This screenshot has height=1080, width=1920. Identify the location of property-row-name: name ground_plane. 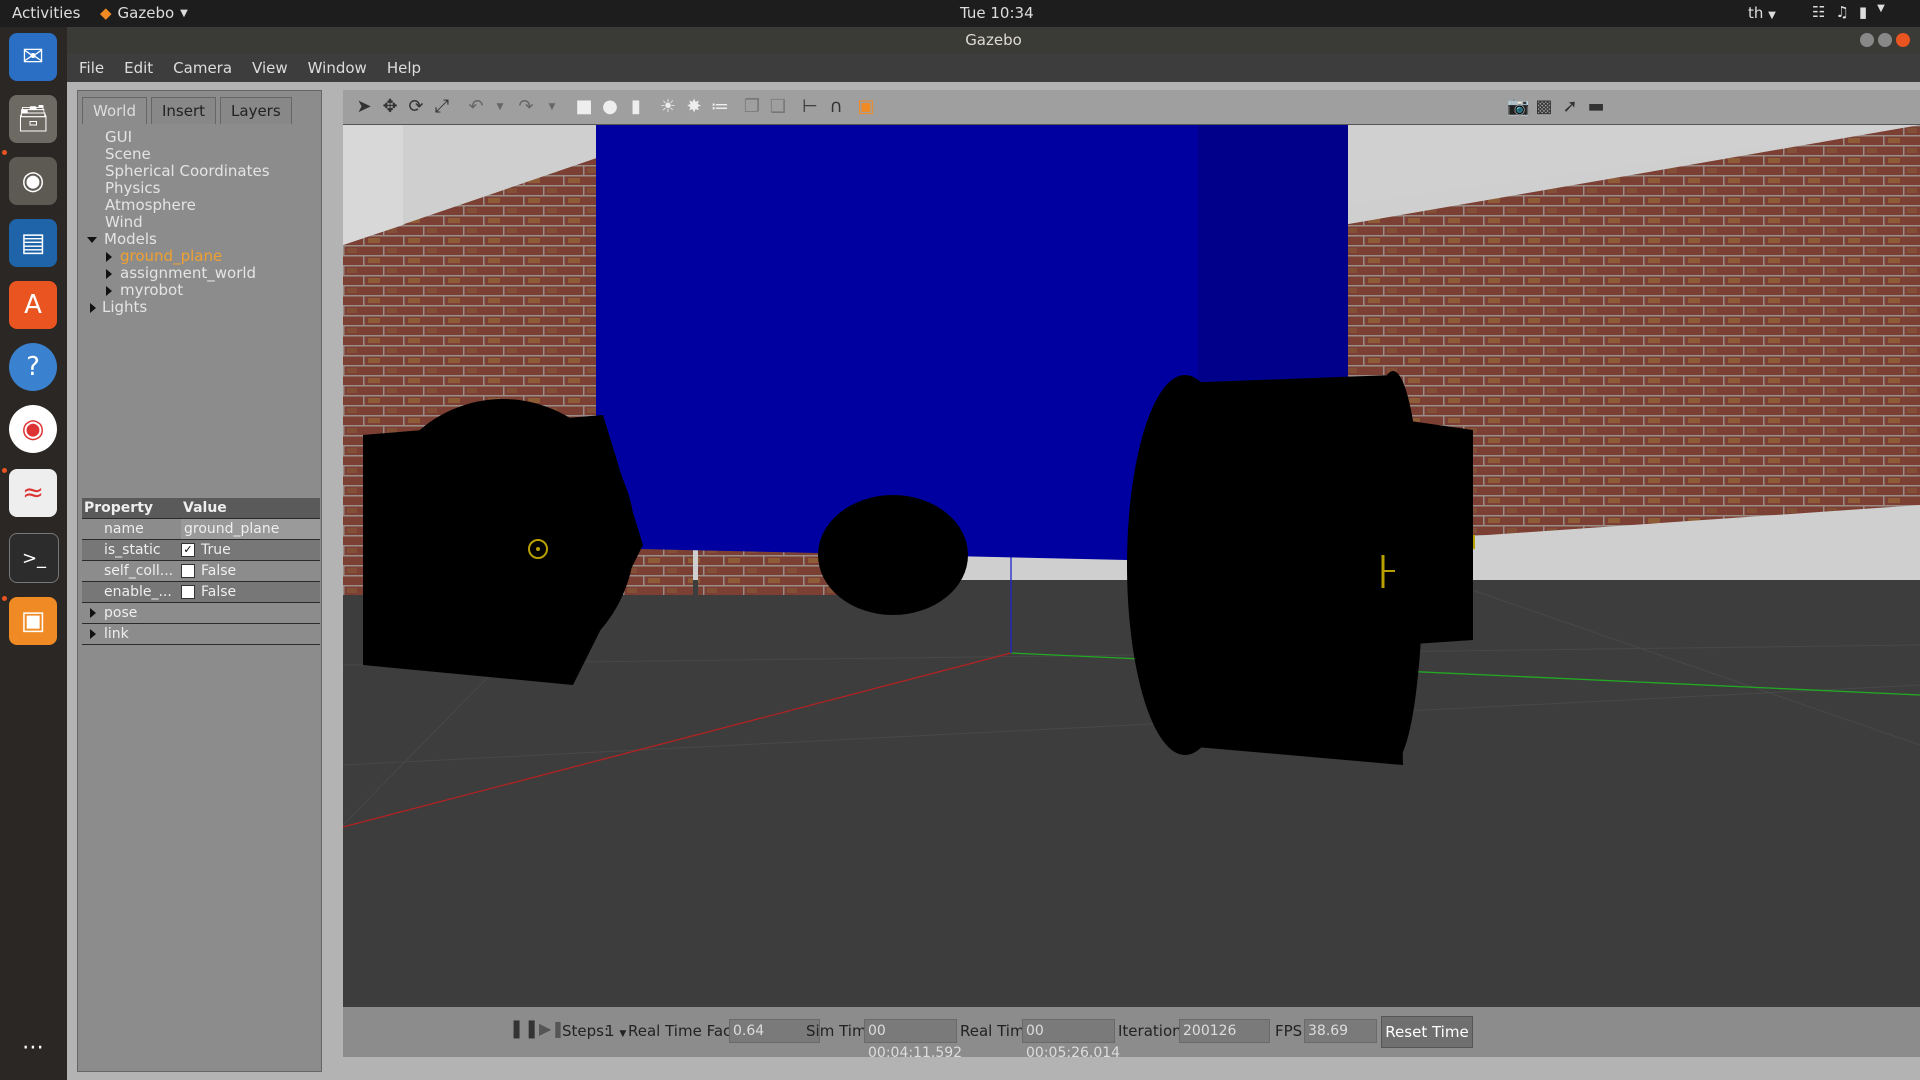
(201, 529).